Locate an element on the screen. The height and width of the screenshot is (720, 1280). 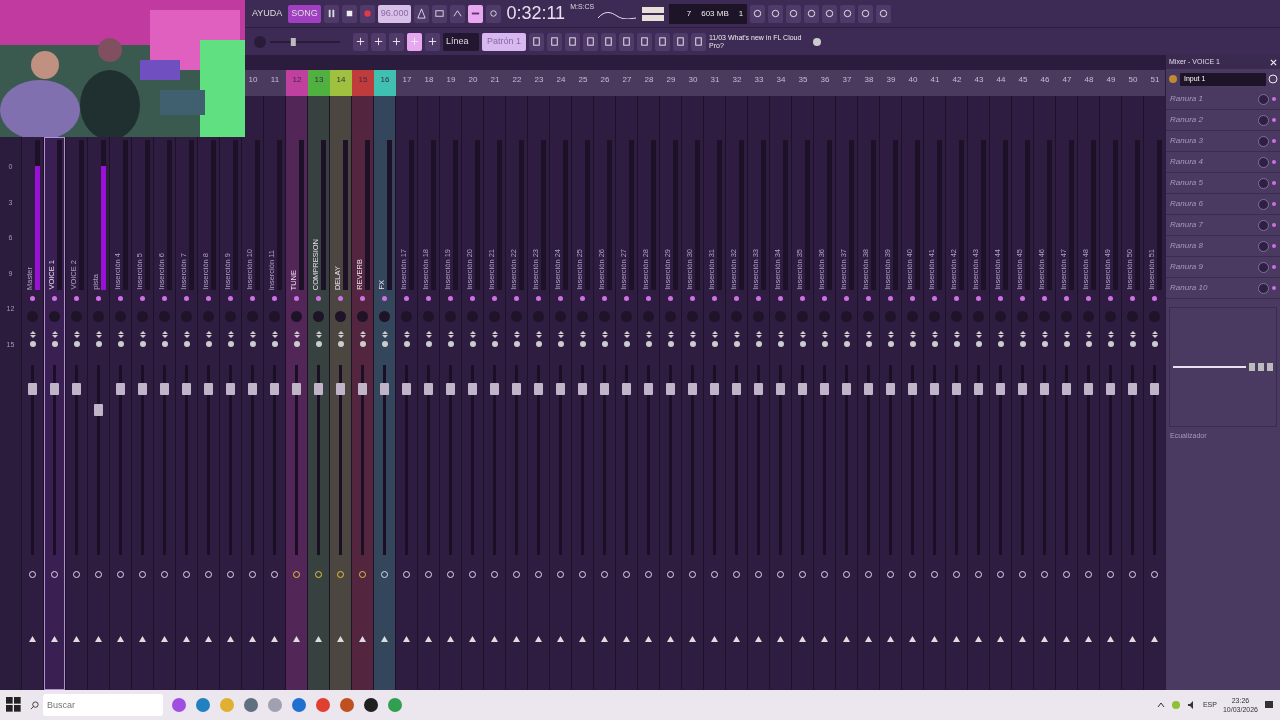
stamp-button is located at coordinates (432, 41).